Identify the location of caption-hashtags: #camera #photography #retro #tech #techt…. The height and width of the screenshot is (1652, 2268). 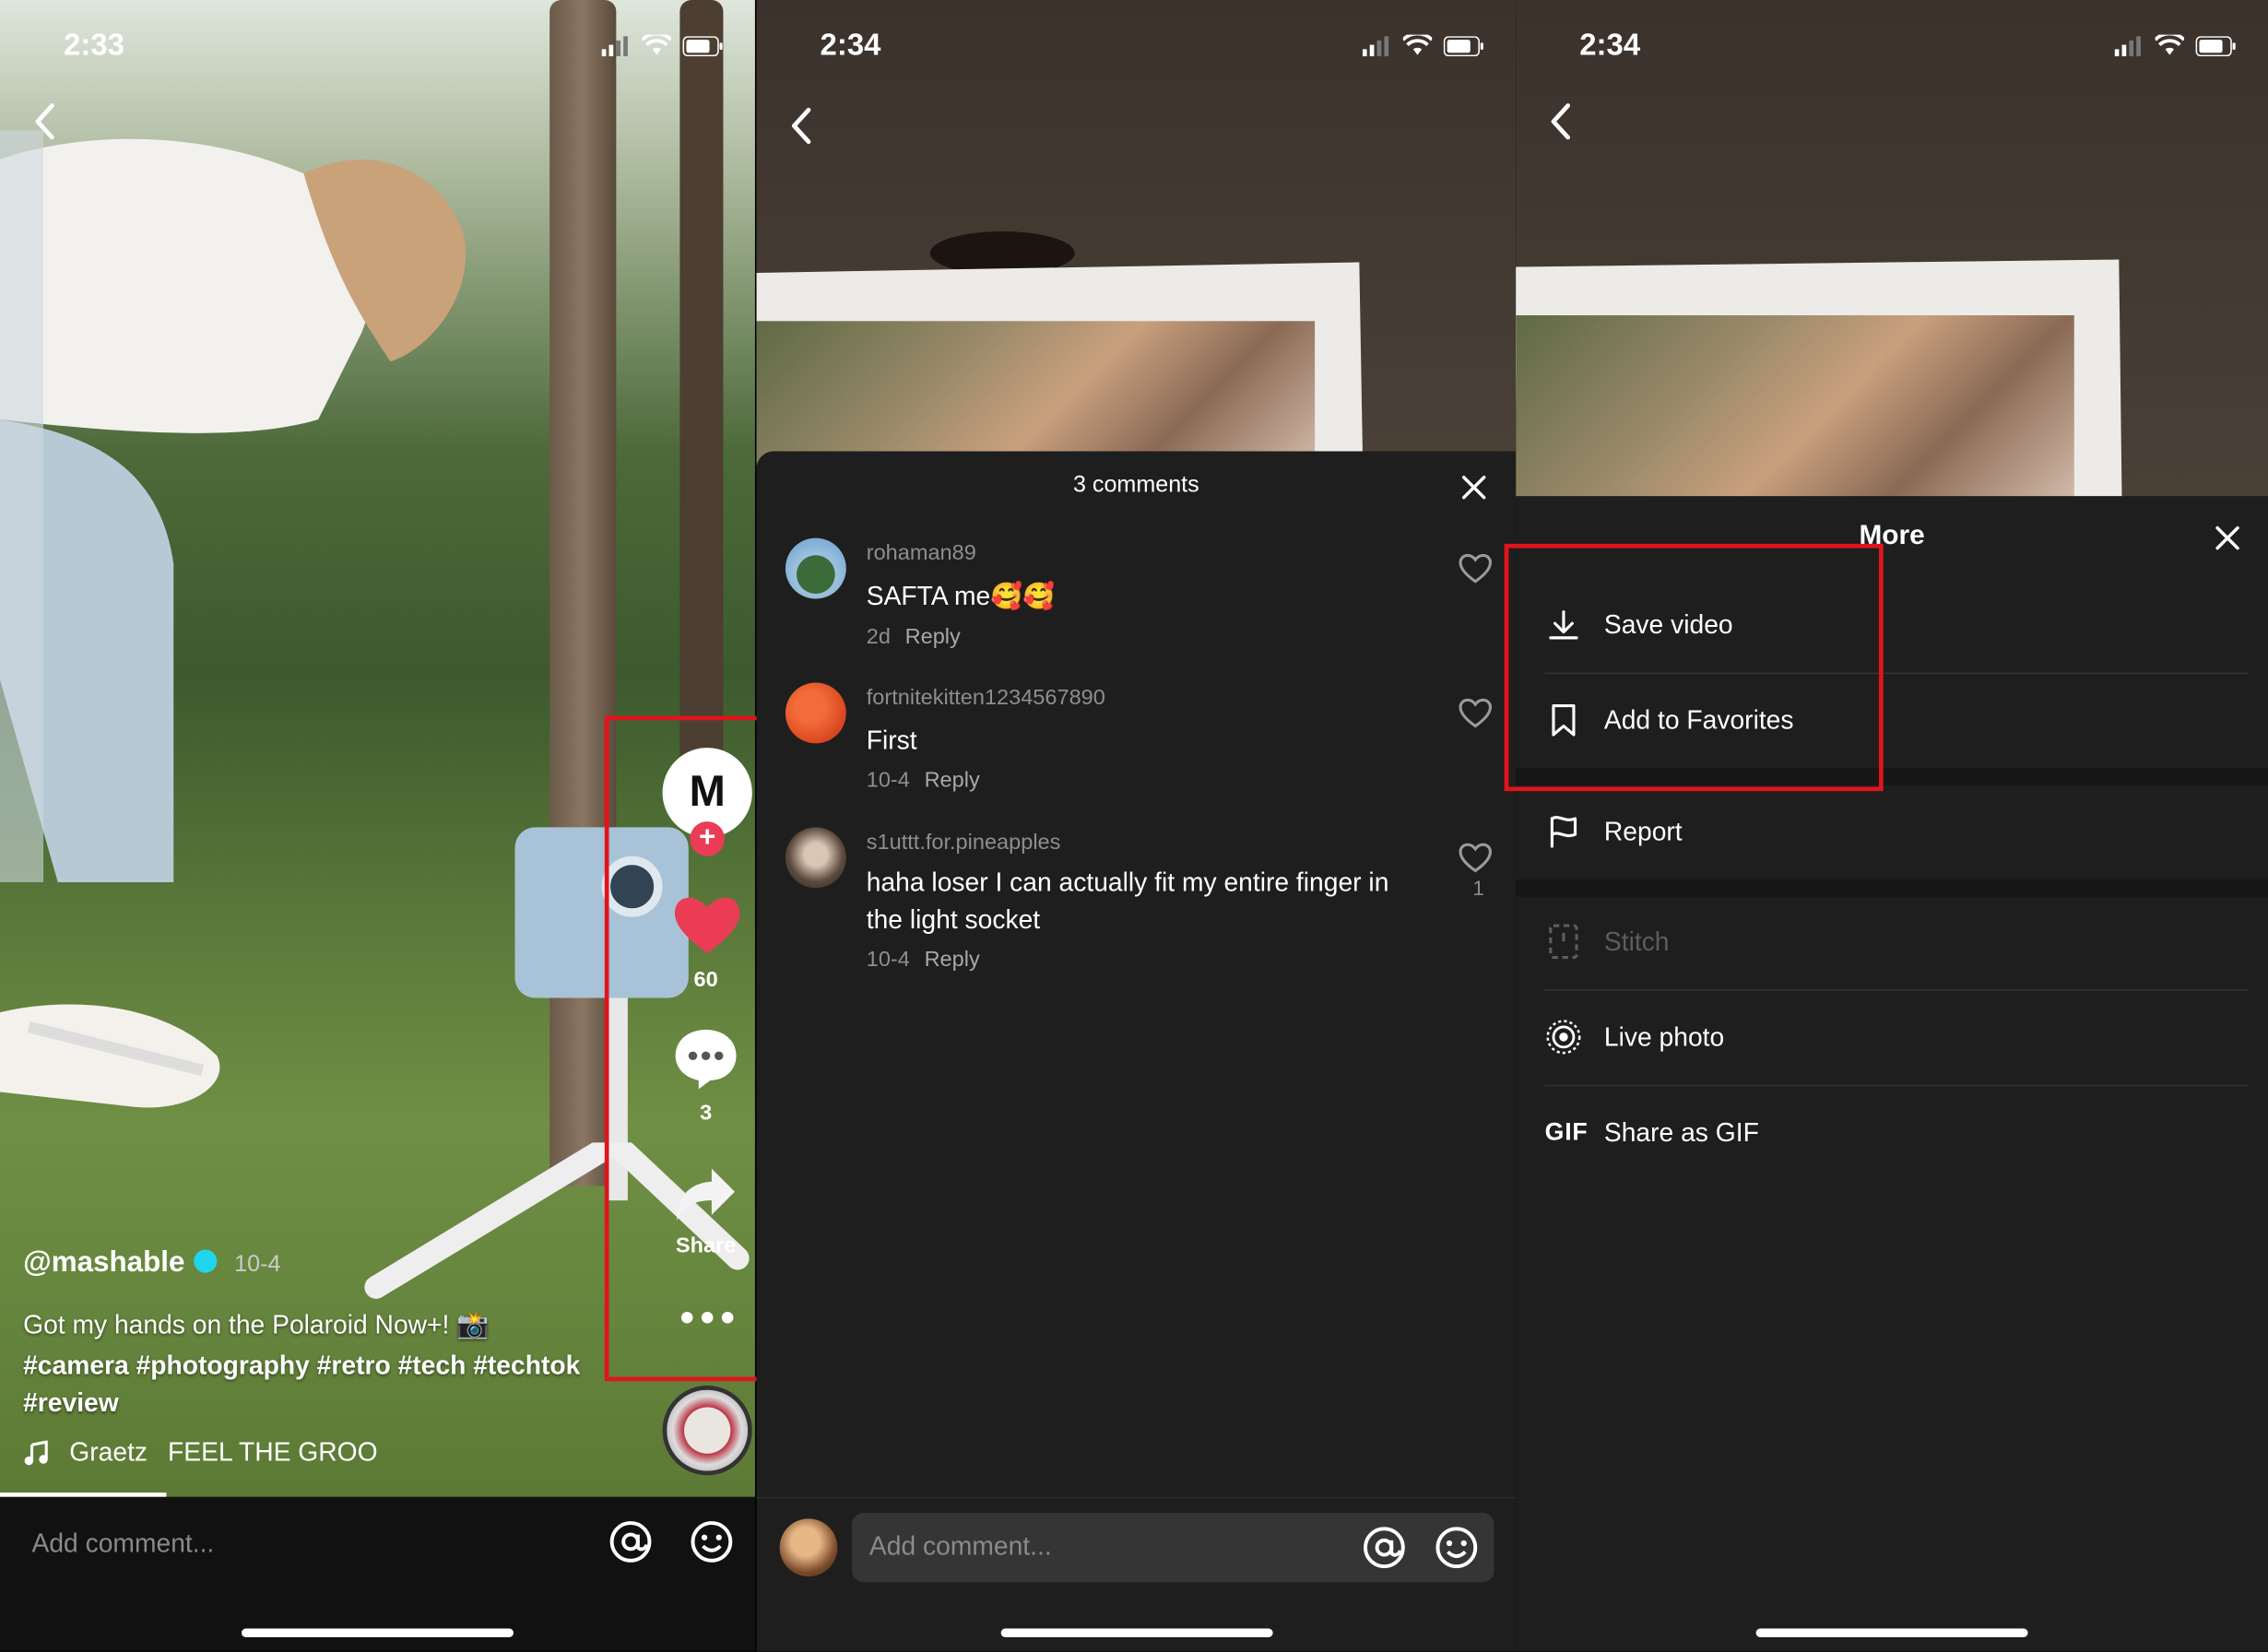
(301, 1366).